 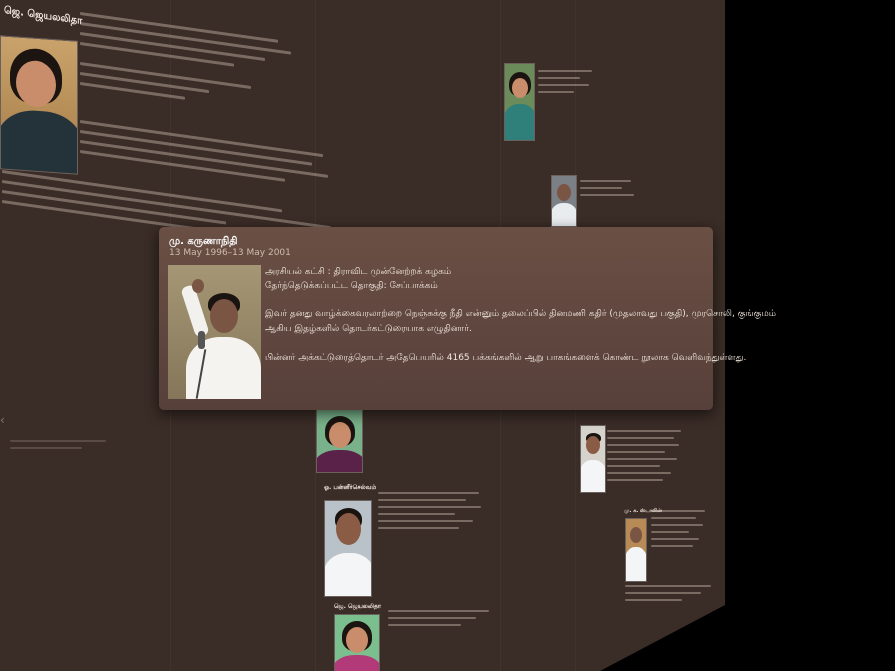 What do you see at coordinates (214, 332) in the screenshot?
I see `portrait-karunanidhi` at bounding box center [214, 332].